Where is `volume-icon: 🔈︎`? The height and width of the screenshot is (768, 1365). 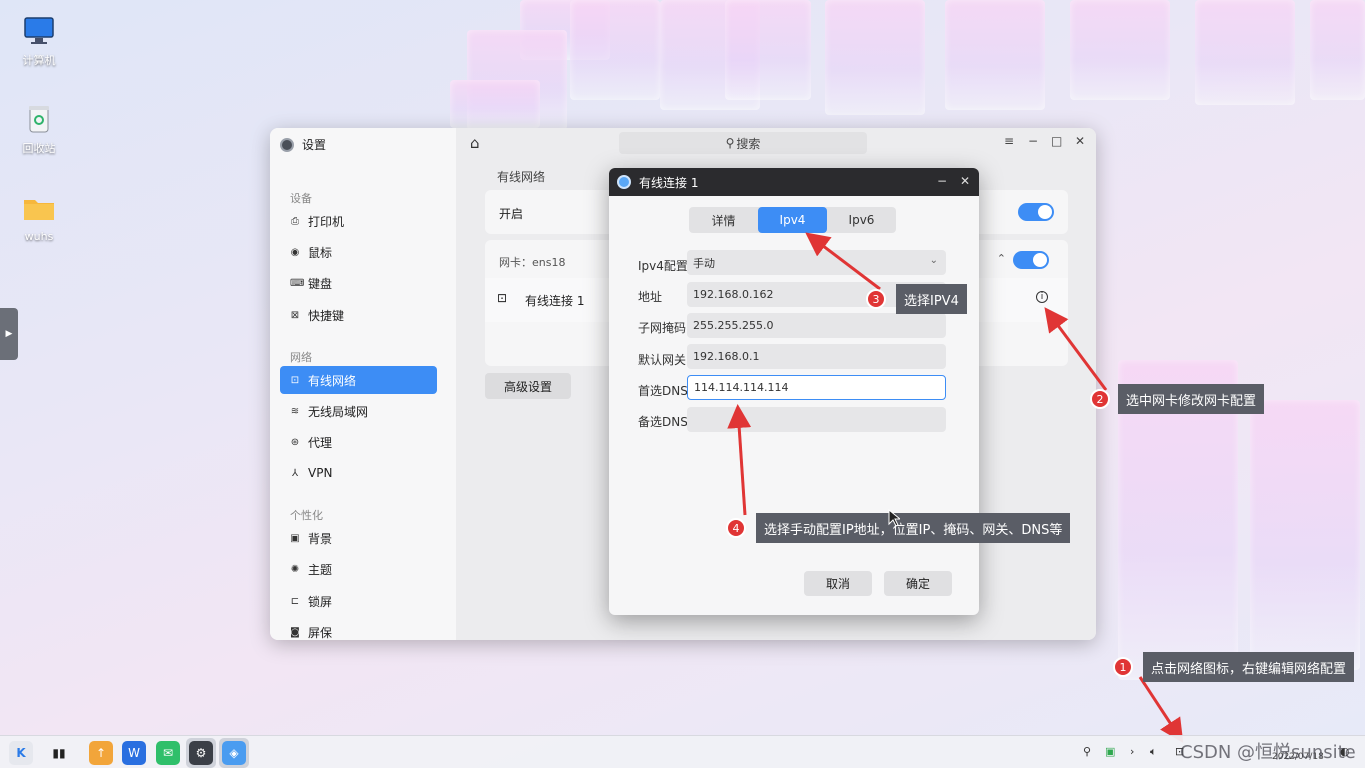
volume-icon: 🔈︎ is located at coordinates (1153, 752).